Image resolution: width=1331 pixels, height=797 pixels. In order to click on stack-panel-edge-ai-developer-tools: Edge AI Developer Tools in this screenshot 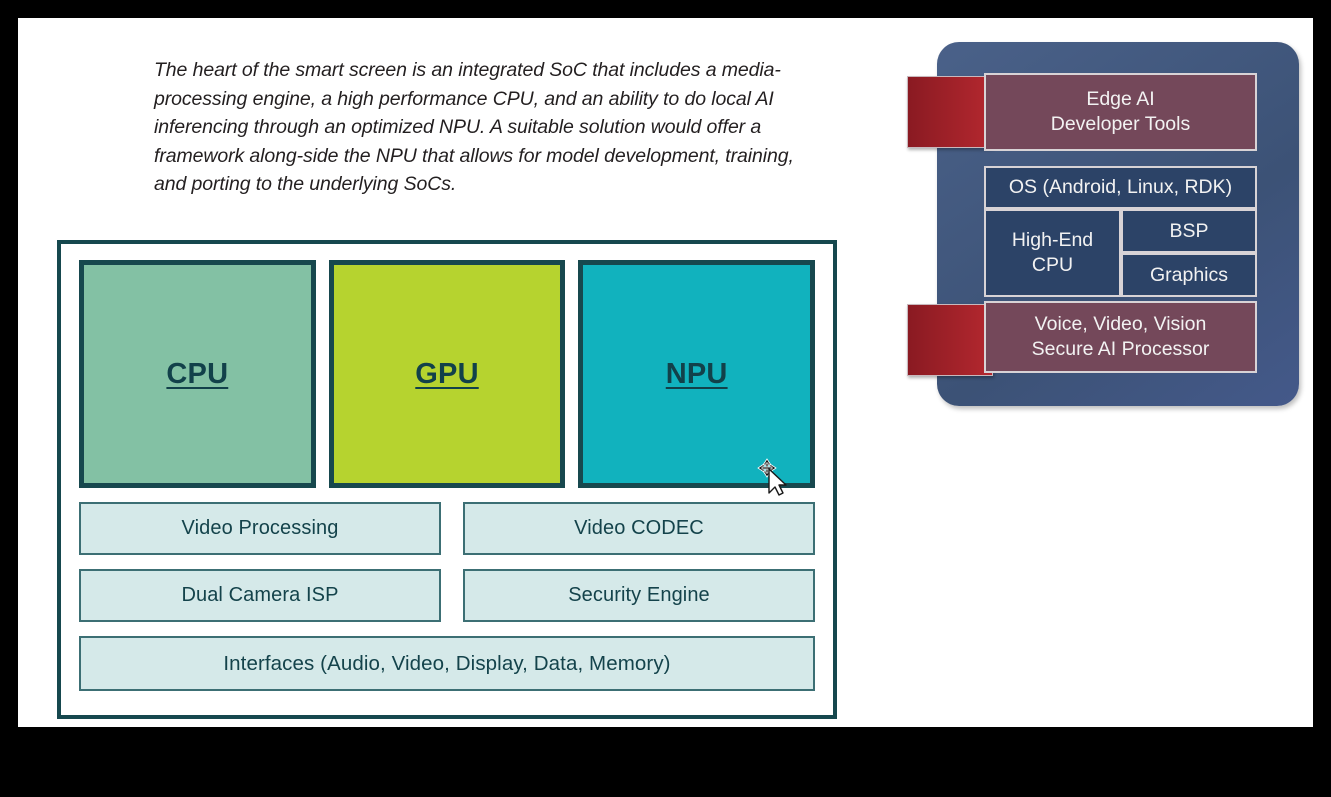, I will do `click(1120, 112)`.